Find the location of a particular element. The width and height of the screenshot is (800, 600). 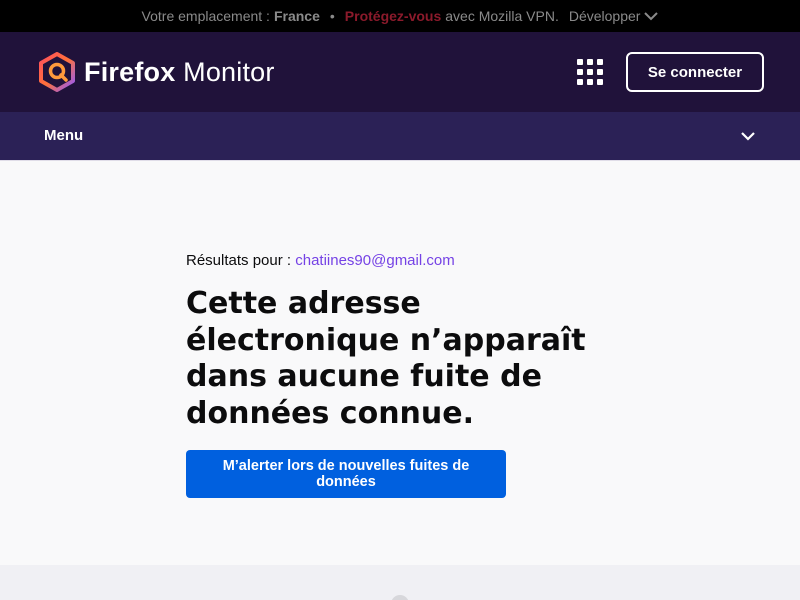

monitor-logo-icon is located at coordinates (57, 72).